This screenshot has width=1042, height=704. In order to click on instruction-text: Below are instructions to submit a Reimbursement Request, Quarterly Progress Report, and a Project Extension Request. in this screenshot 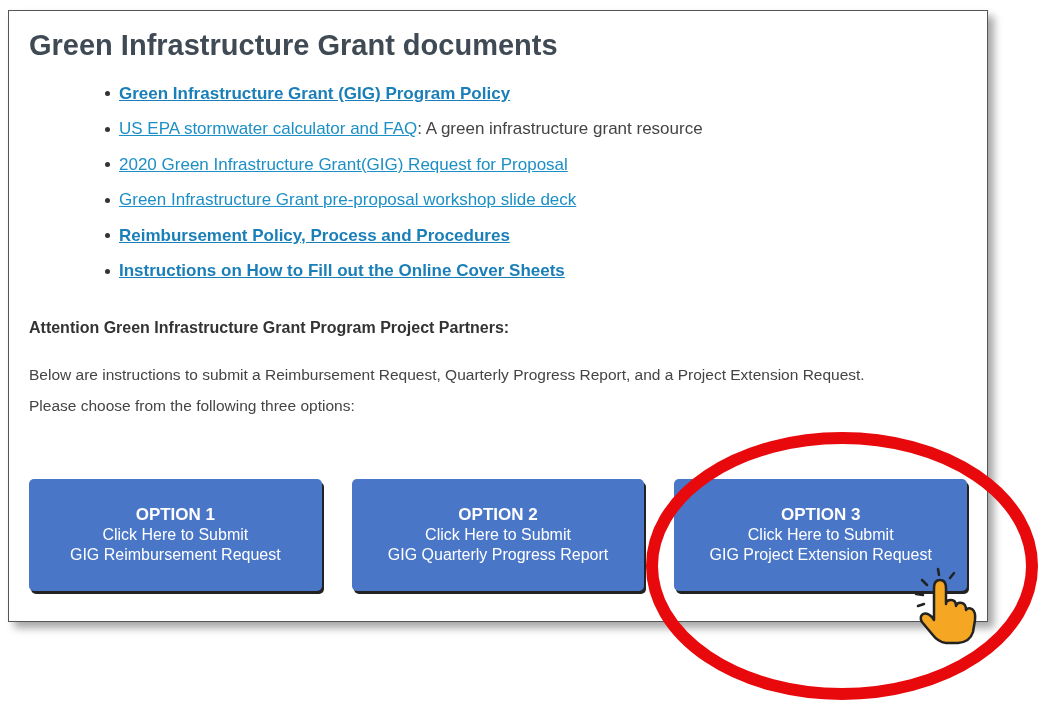, I will do `click(447, 375)`.